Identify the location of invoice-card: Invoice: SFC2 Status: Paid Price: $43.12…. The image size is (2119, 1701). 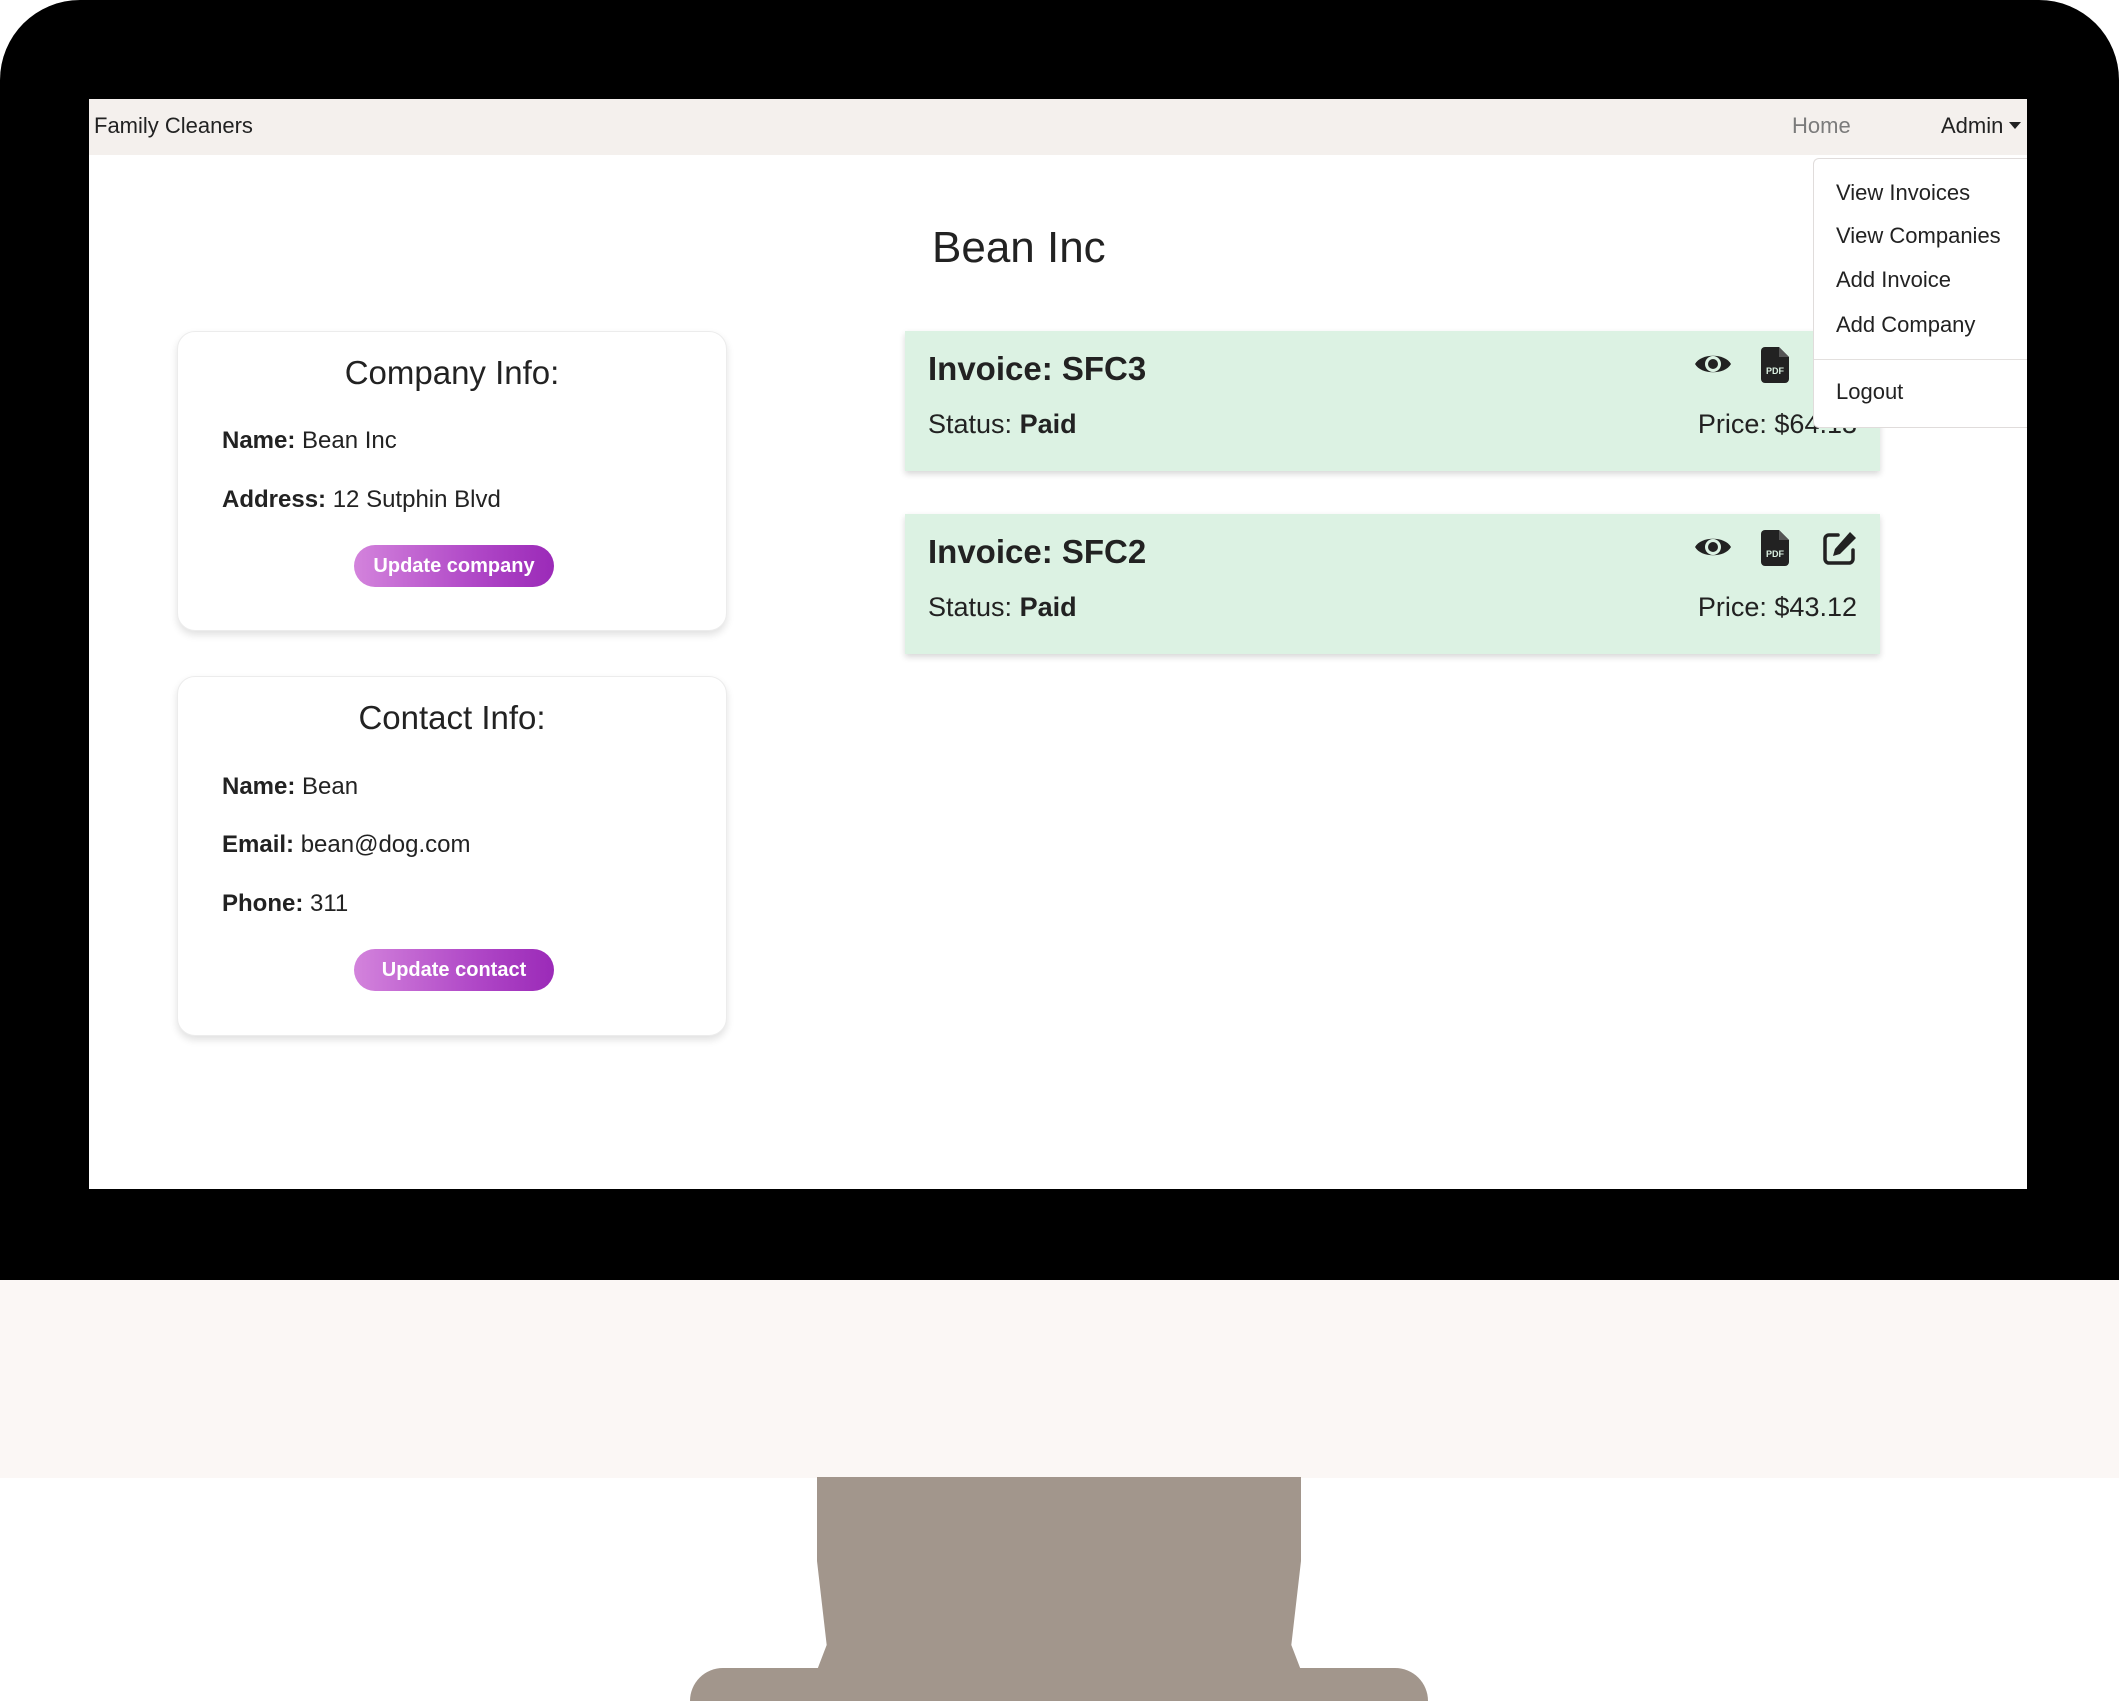
(1392, 584).